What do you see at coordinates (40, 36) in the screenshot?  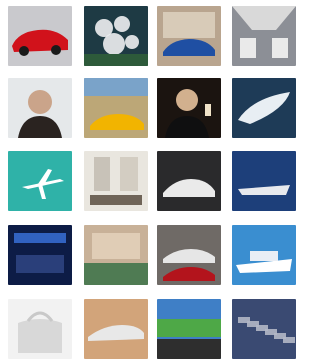 I see `gallery-image-red-sports-car` at bounding box center [40, 36].